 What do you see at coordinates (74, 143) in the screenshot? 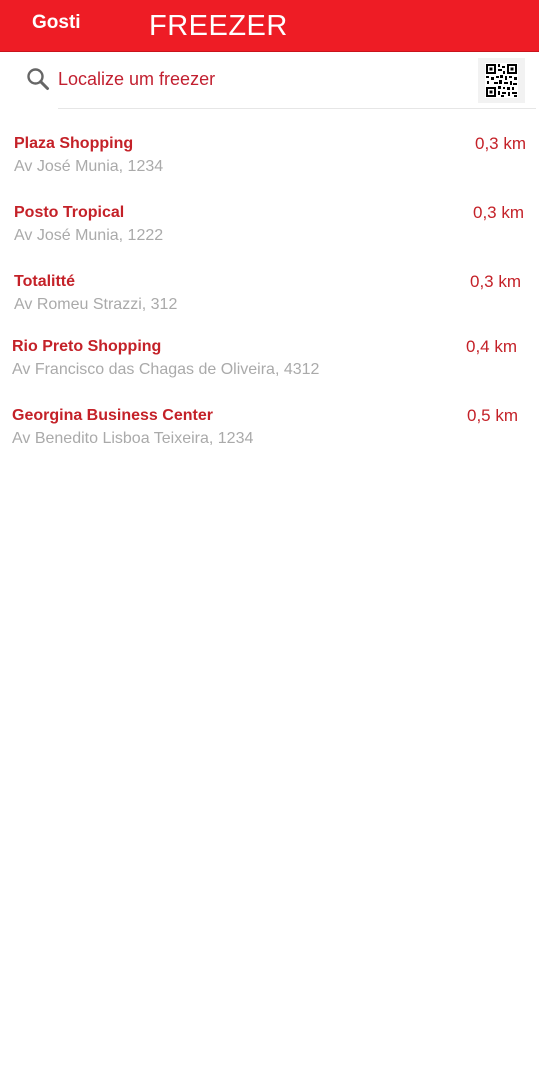
I see `location-name: Plaza Shopping` at bounding box center [74, 143].